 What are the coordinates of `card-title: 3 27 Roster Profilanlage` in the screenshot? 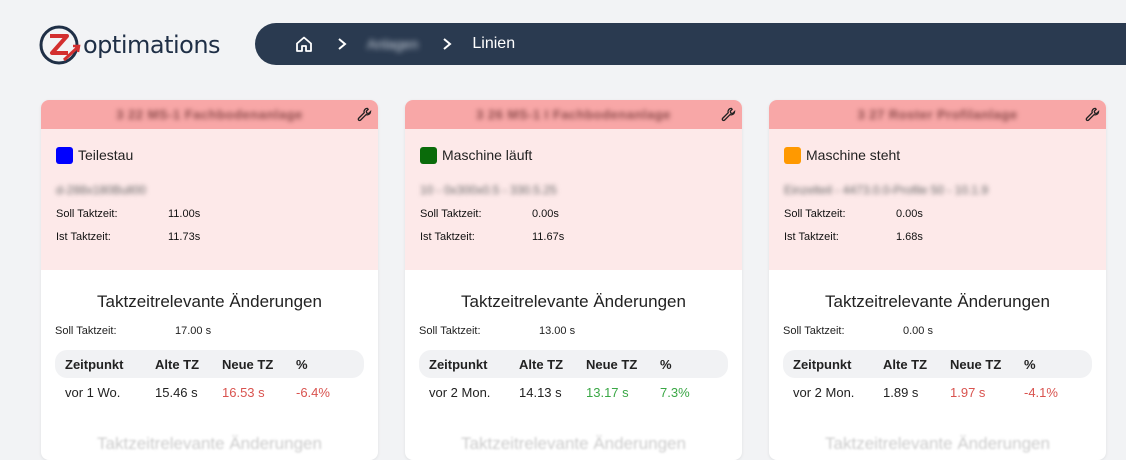 It's located at (937, 114).